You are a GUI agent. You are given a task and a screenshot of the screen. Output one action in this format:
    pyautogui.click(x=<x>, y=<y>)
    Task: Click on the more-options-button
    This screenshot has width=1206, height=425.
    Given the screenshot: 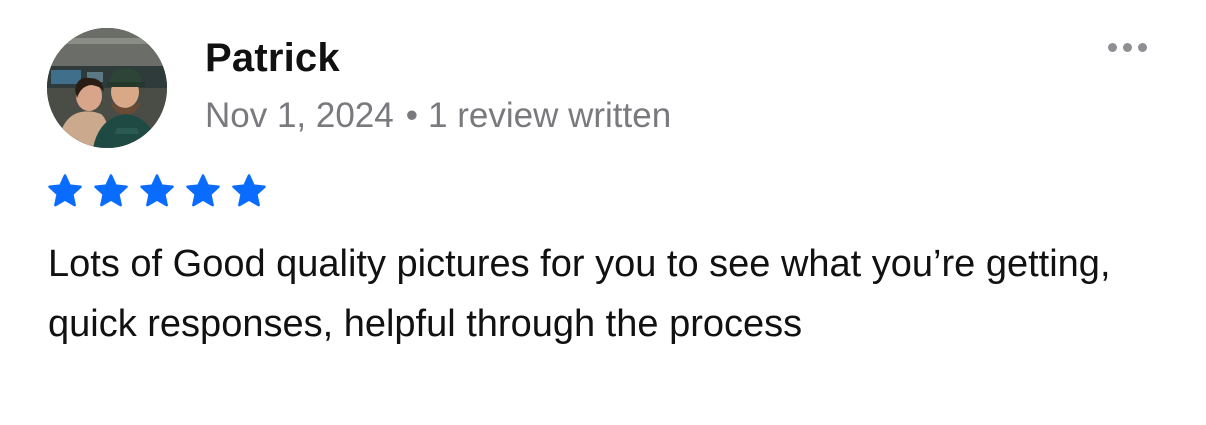 What is the action you would take?
    pyautogui.click(x=1127, y=47)
    